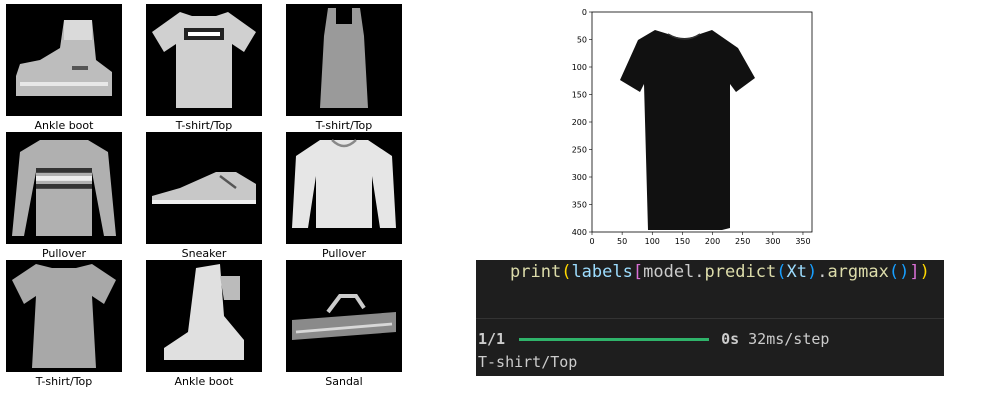  I want to click on y-tick-label: 0, so click(584, 12).